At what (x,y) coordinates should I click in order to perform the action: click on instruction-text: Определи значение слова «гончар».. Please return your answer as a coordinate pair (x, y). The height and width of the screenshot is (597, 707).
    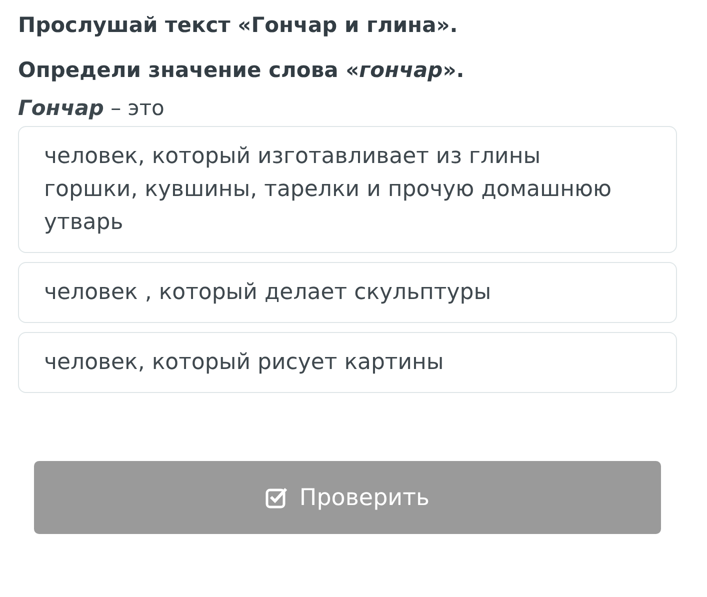
    Looking at the image, I should click on (242, 70).